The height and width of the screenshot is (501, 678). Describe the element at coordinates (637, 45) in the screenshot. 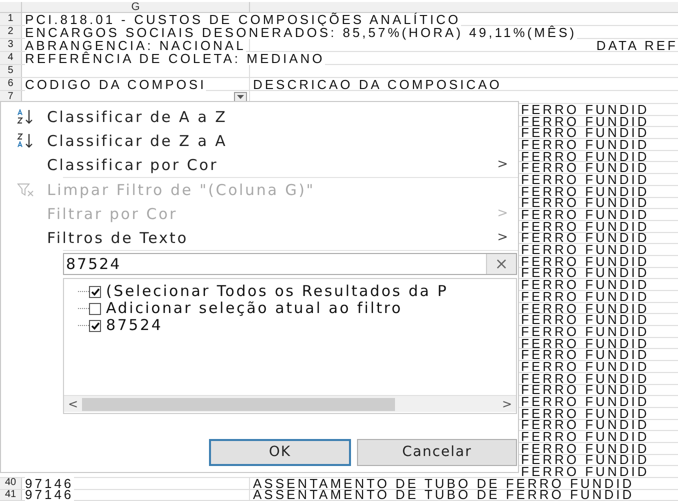

I see `table-cell: DATA REF` at that location.